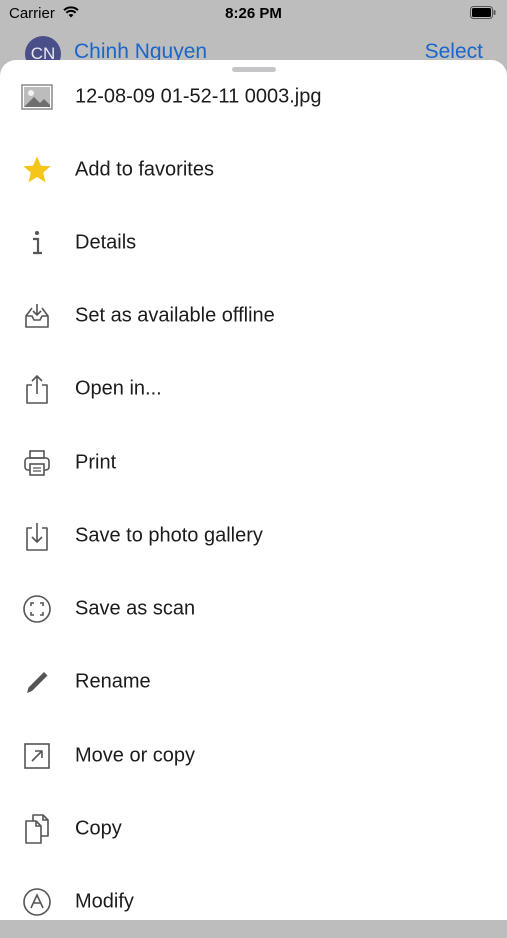 The width and height of the screenshot is (507, 938). What do you see at coordinates (198, 96) in the screenshot?
I see `file-name: 12-08-09 01-52-11 0003.jpg` at bounding box center [198, 96].